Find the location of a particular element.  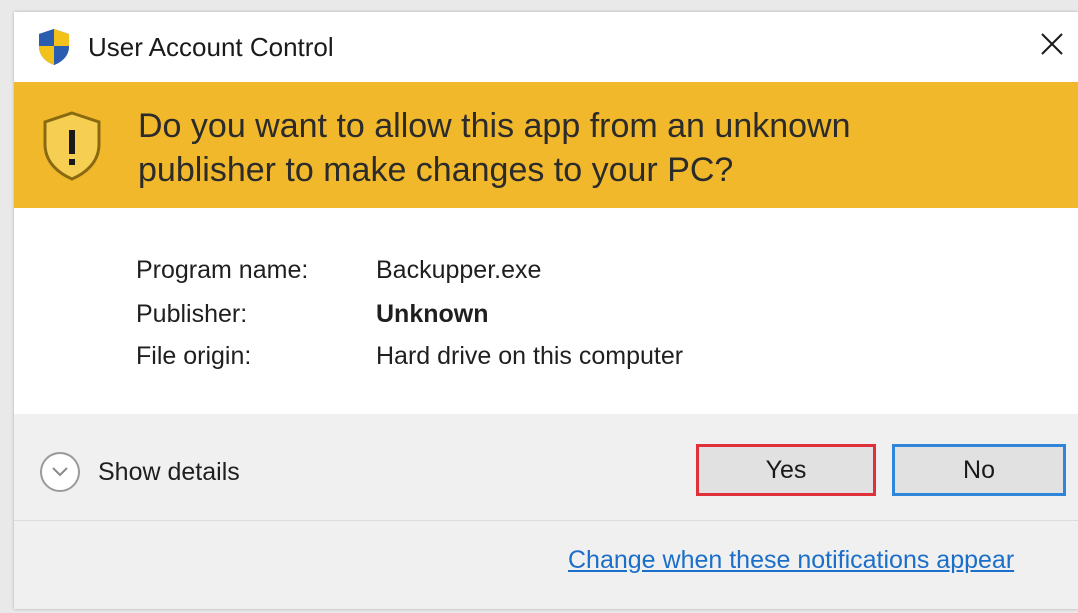

detail-value: Hard drive on this computer is located at coordinates (530, 356).